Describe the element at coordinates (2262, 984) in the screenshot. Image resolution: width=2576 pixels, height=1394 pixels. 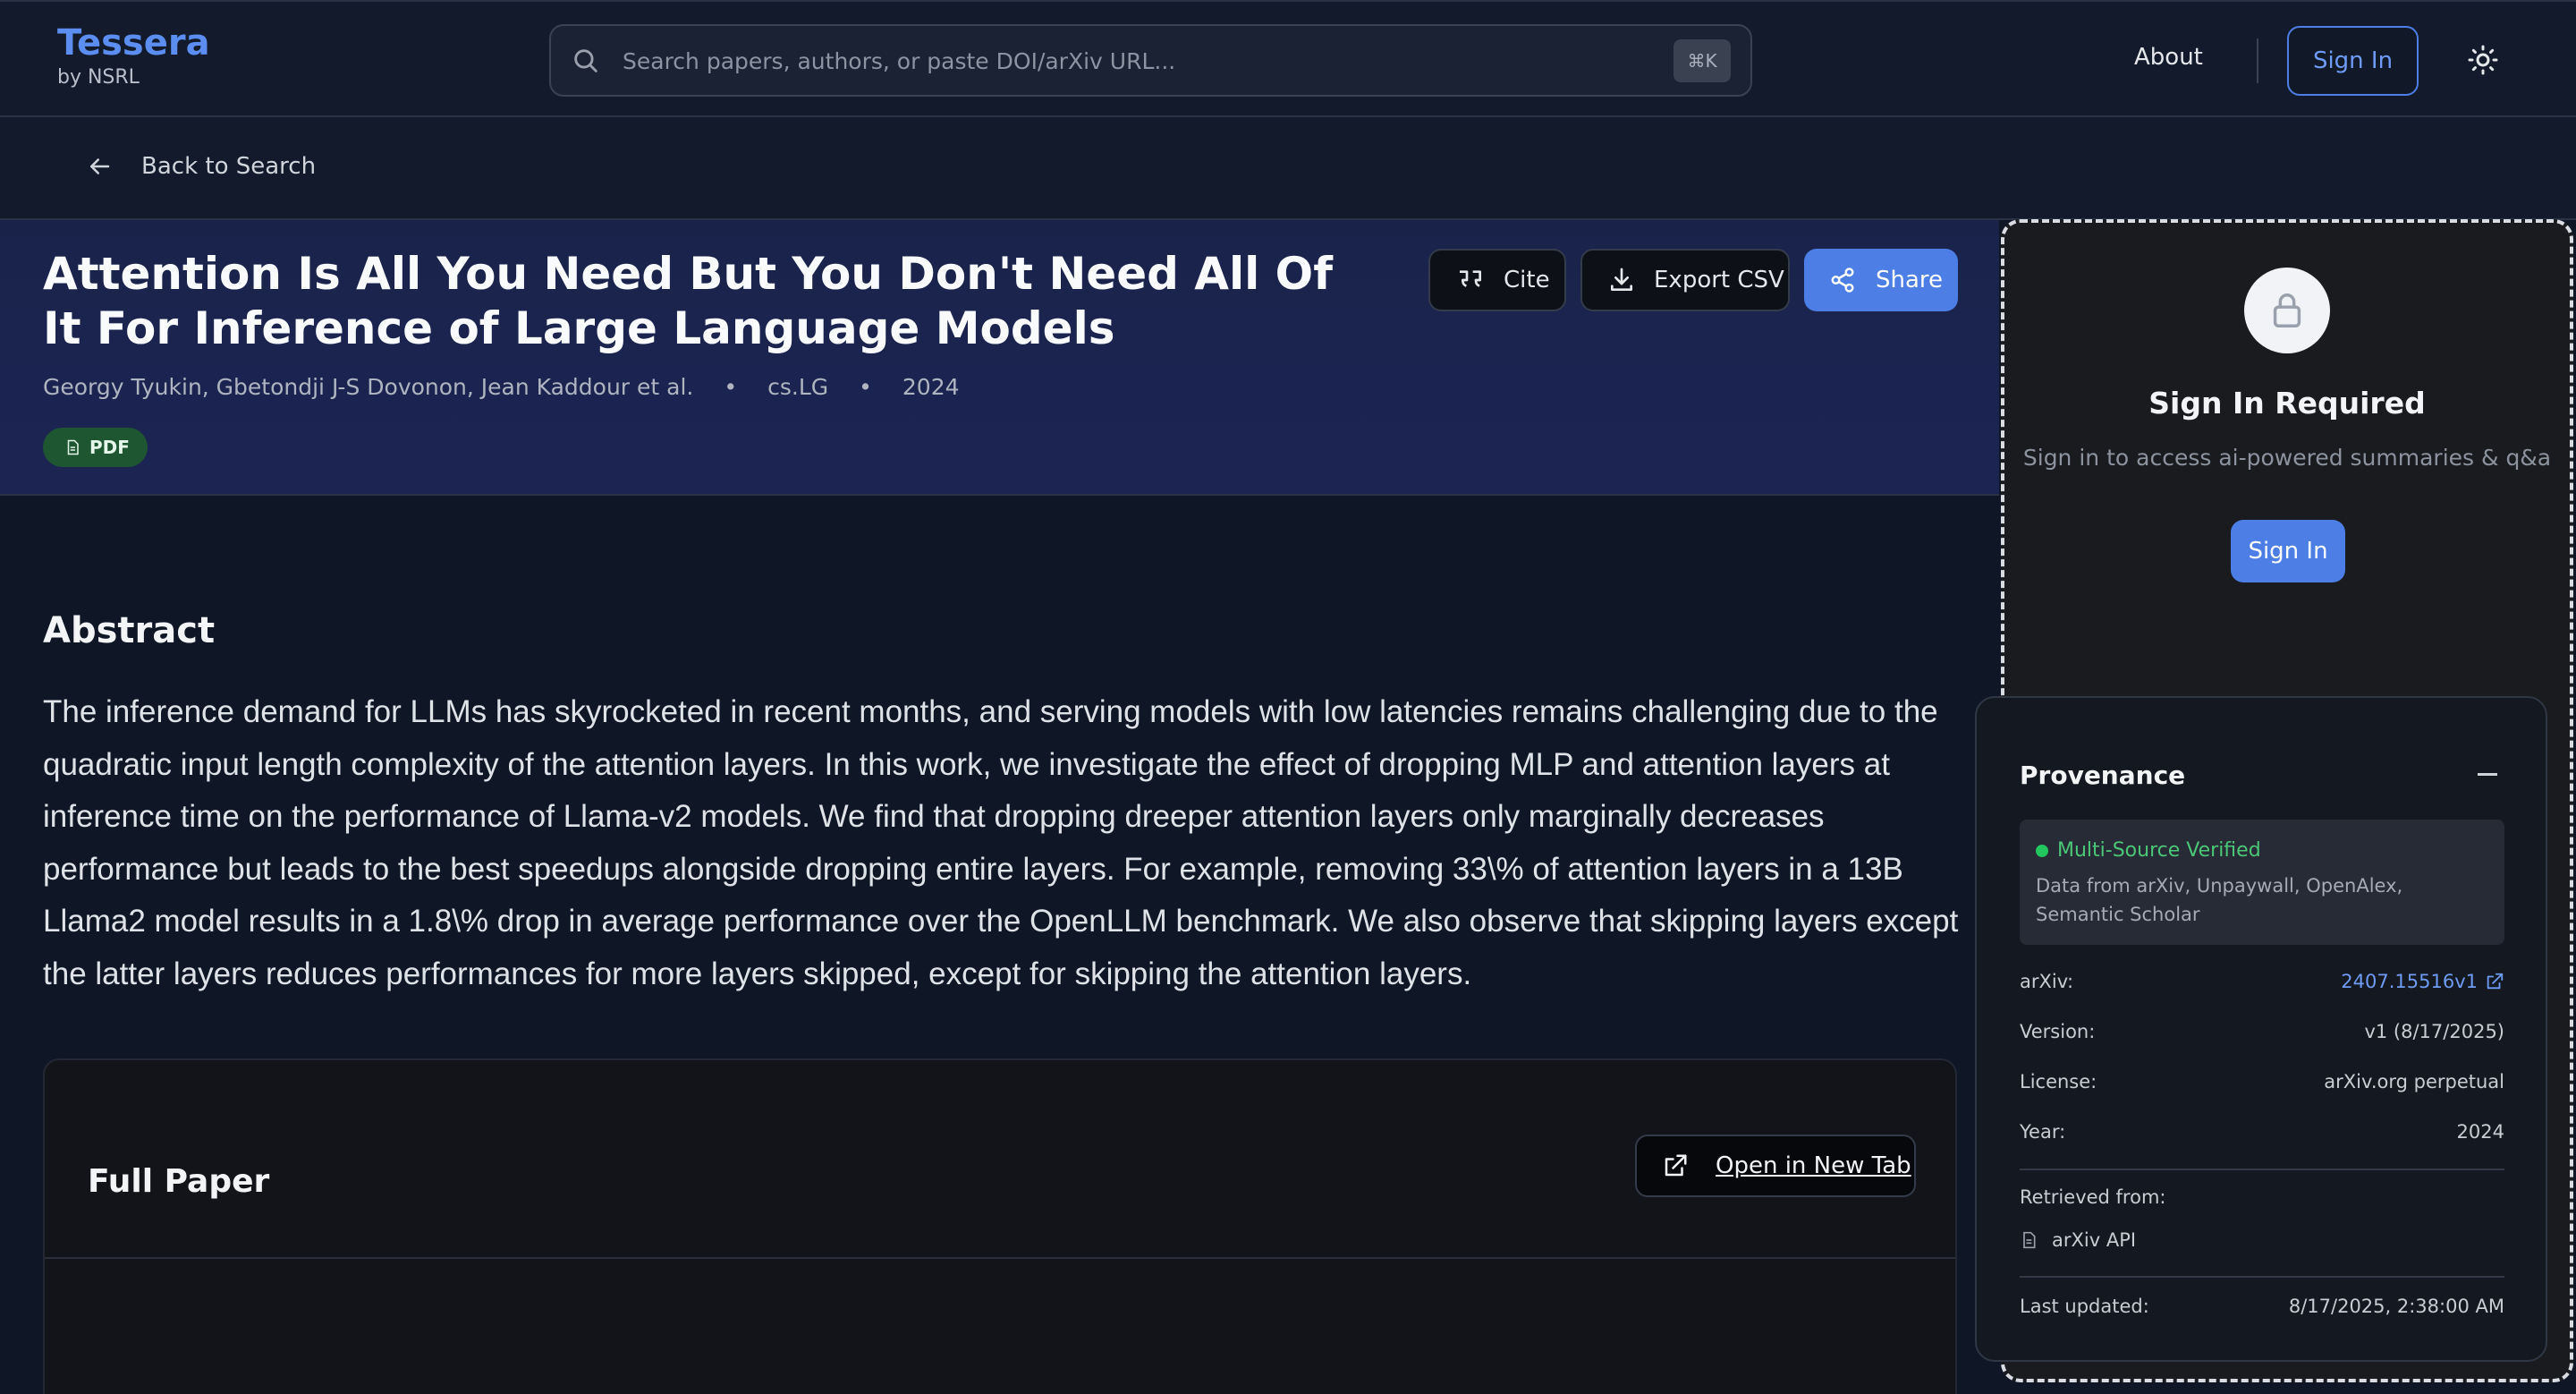
I see `provenance-row-arxiv: arXiv: 2407.15516v1` at that location.